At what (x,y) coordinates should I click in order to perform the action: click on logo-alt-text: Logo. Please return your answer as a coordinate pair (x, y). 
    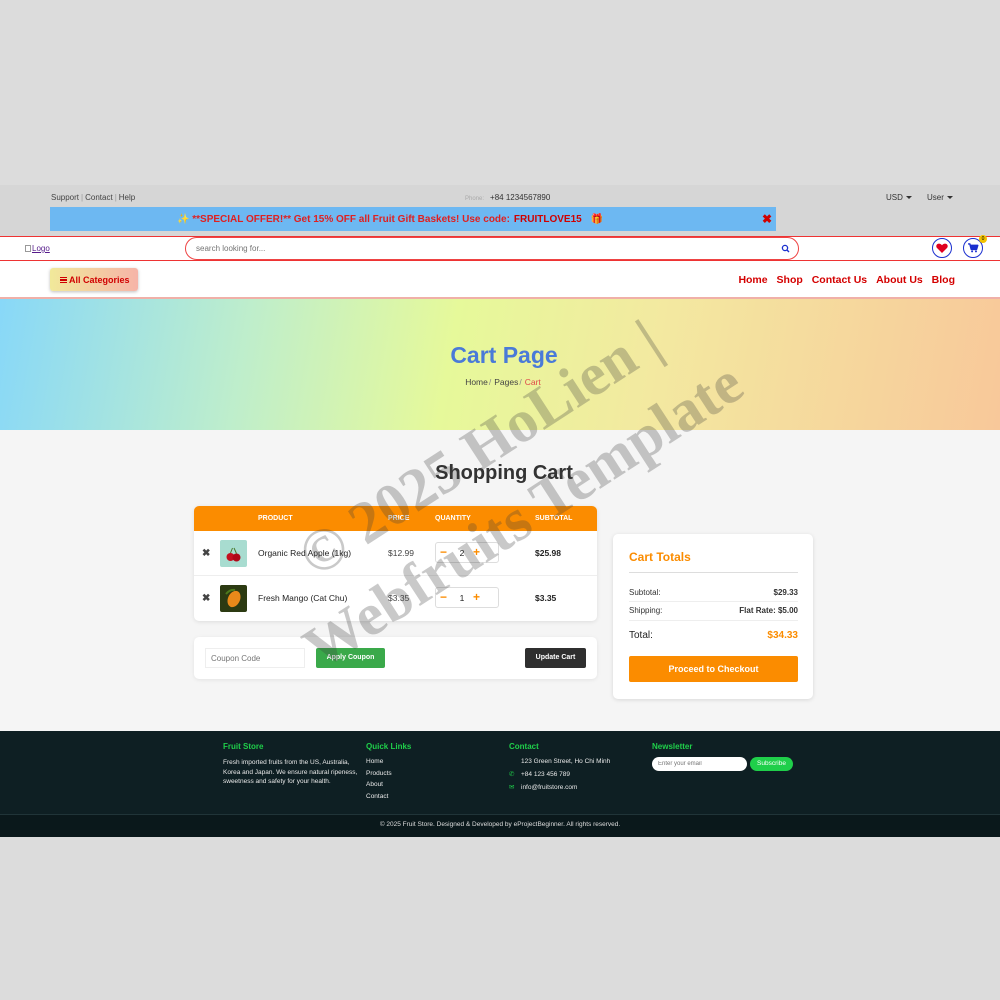
    Looking at the image, I should click on (41, 248).